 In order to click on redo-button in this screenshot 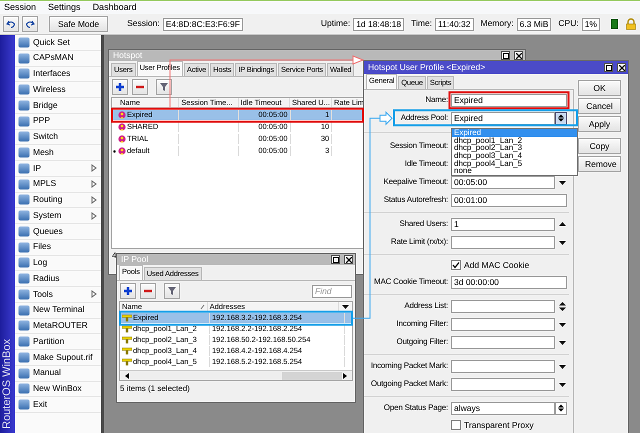, I will do `click(30, 24)`.